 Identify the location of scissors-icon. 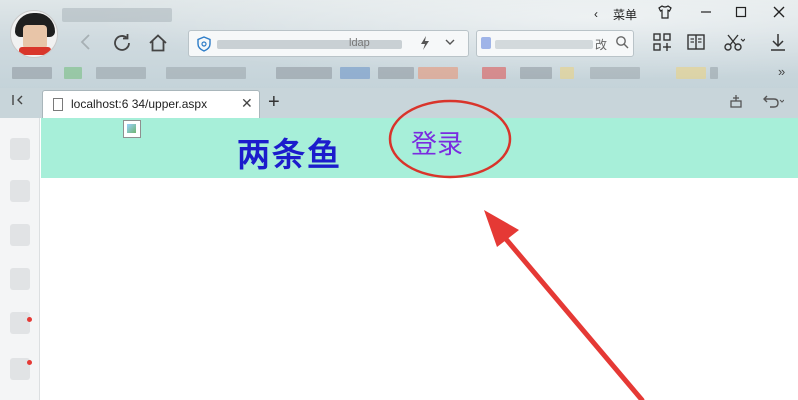
(734, 44).